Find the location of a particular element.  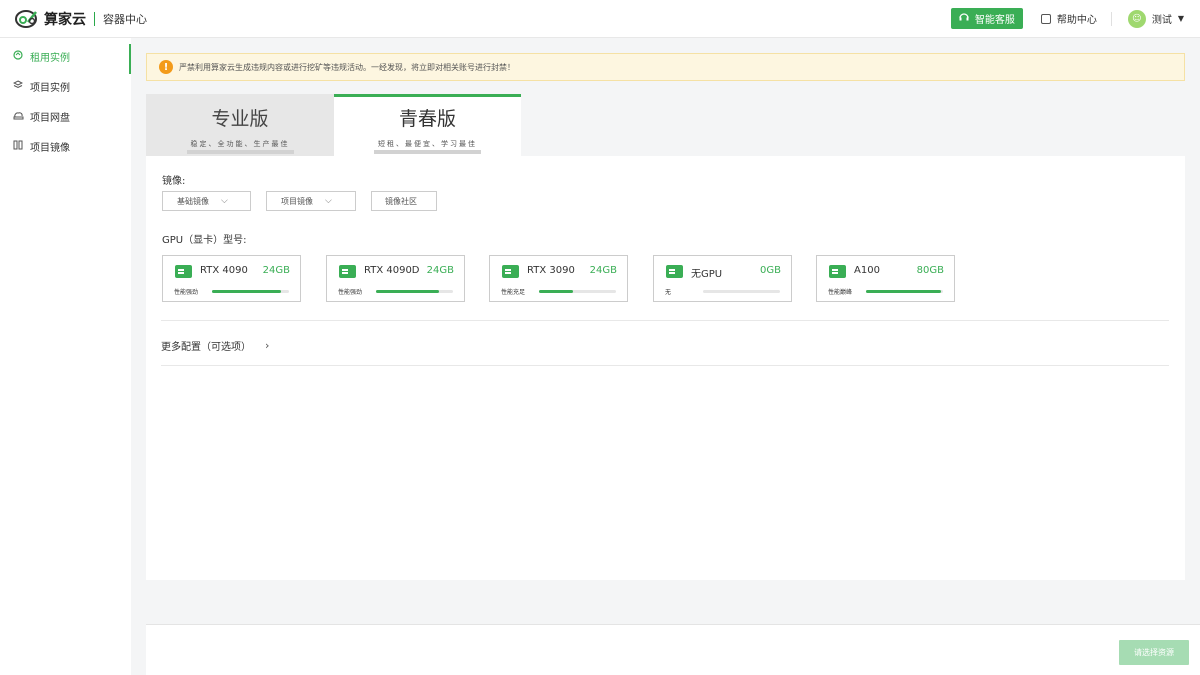

gpu-card-a100: A100 80GB 性能巅峰 is located at coordinates (885, 278).